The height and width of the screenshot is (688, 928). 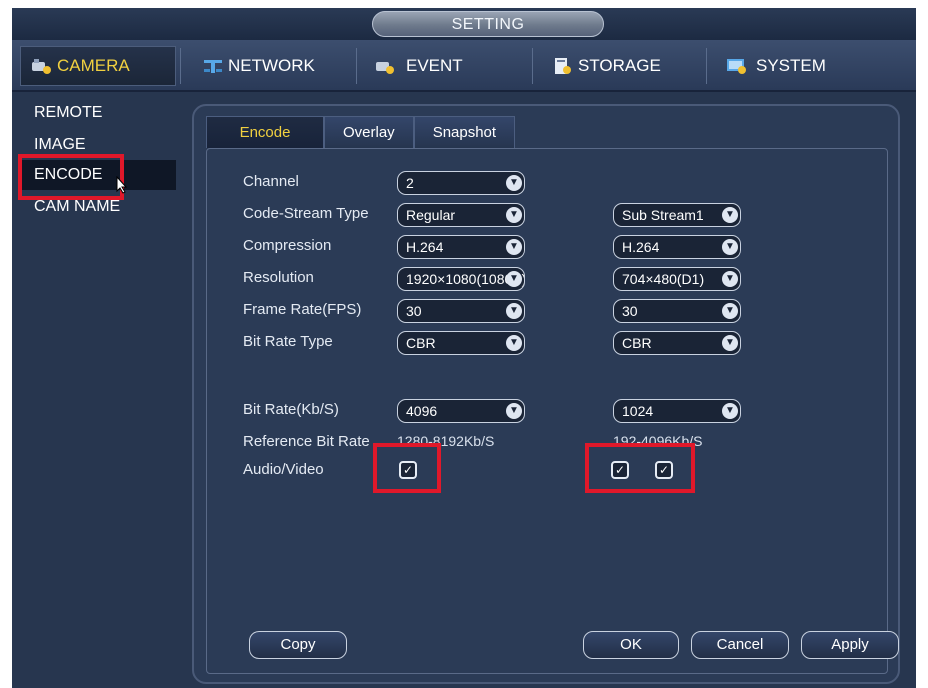 I want to click on nav-camera: CAMERA, so click(x=98, y=66).